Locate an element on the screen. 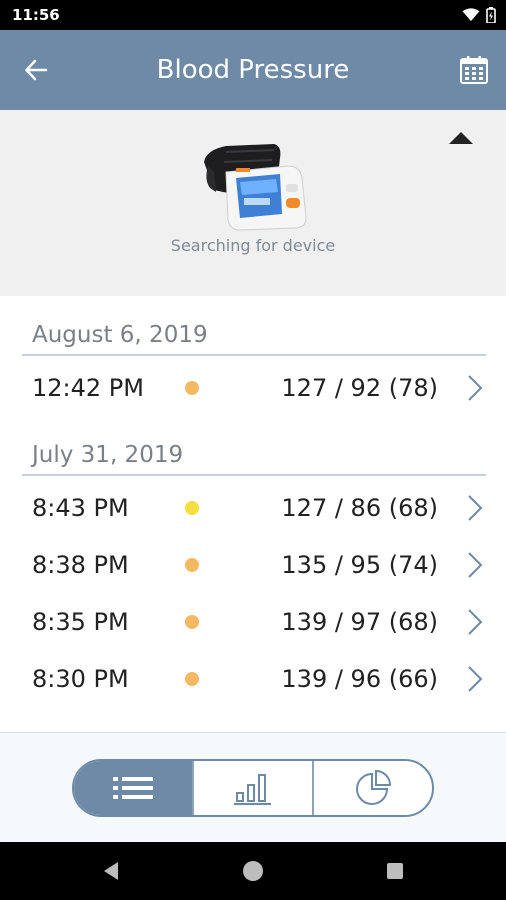  page-title: Blood Pressure is located at coordinates (253, 70).